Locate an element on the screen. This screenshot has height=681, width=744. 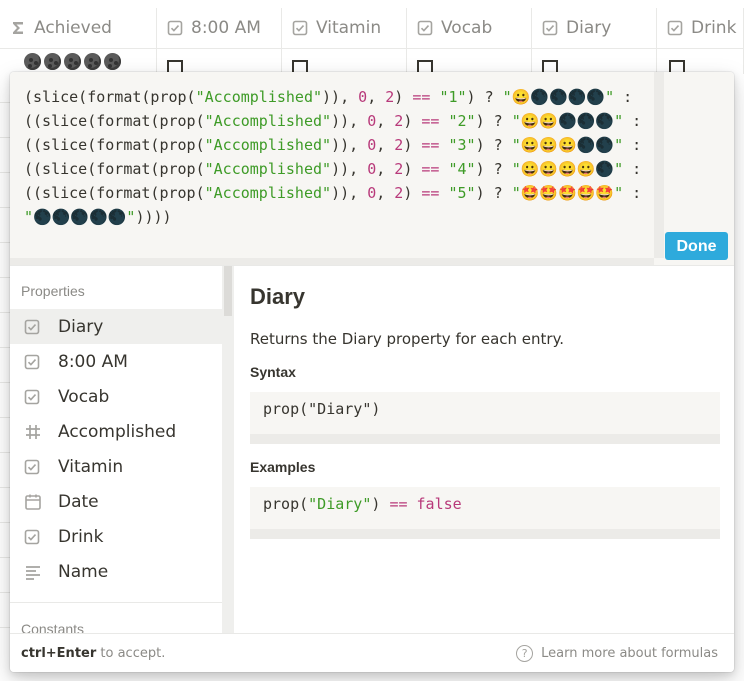
formula-string: "🤩🤩🤩🤩🤩" is located at coordinates (567, 193).